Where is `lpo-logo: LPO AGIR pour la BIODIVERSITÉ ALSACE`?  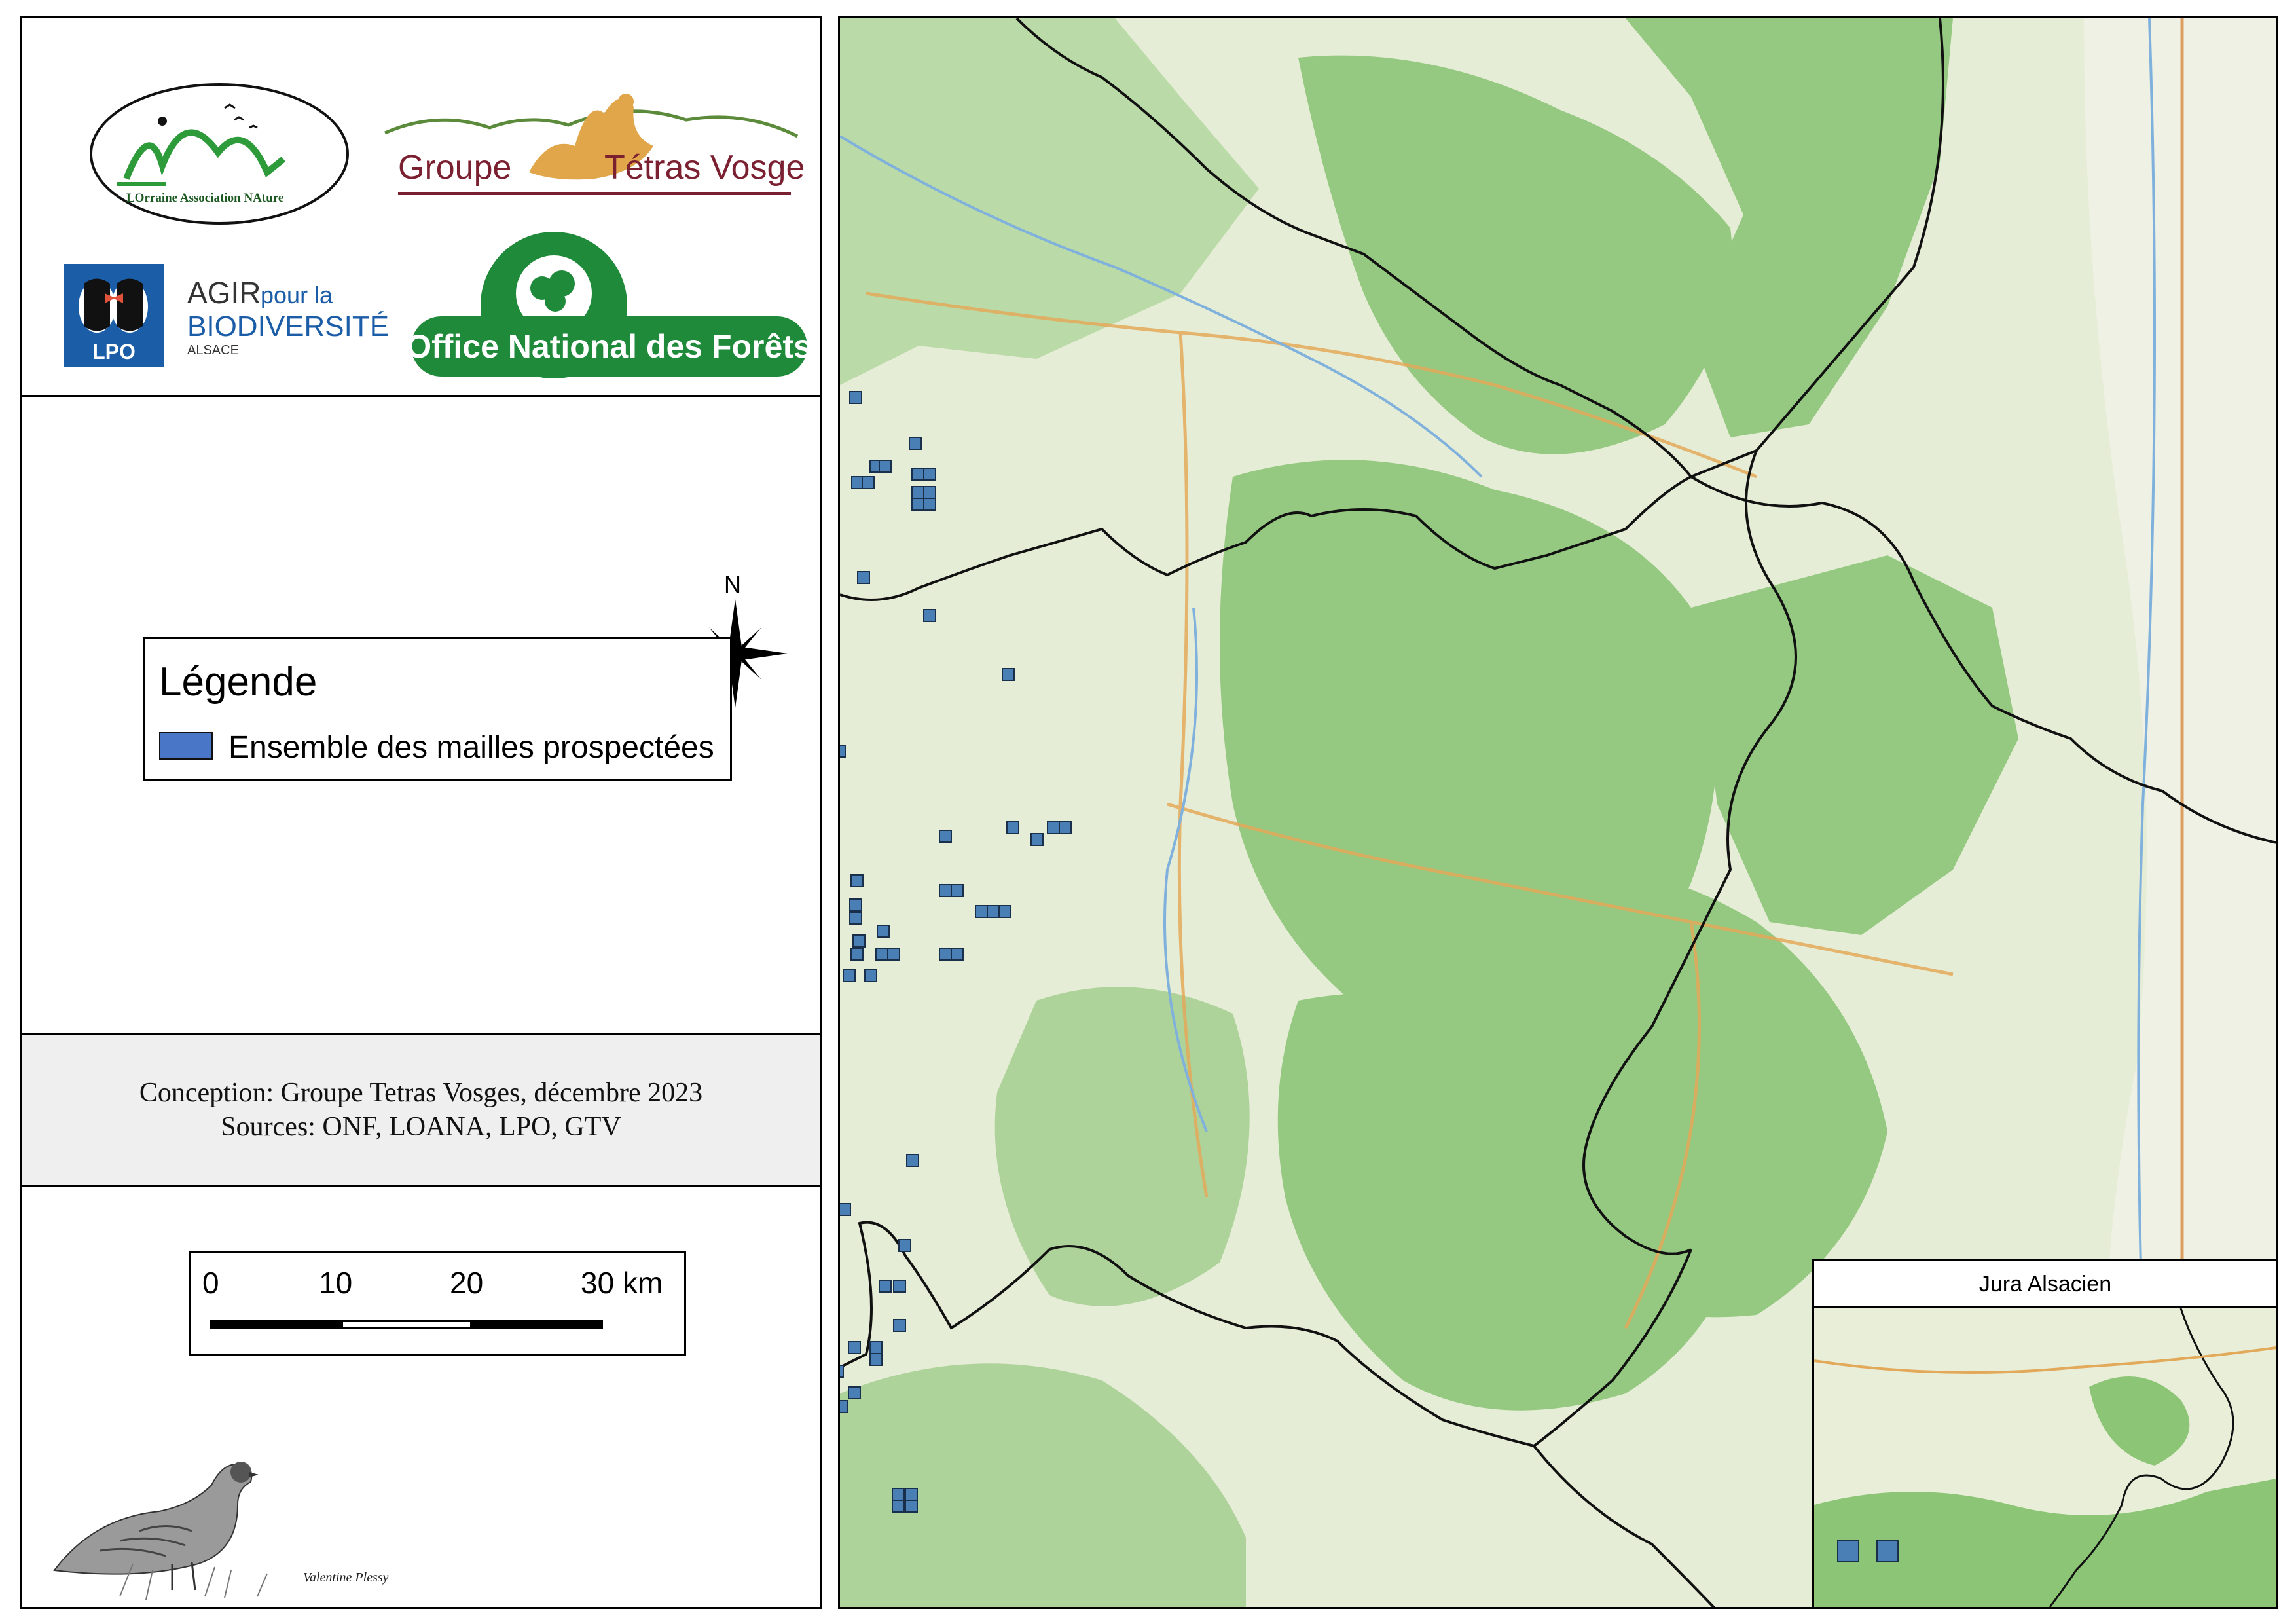 lpo-logo: LPO AGIR pour la BIODIVERSITÉ ALSACE is located at coordinates (228, 323).